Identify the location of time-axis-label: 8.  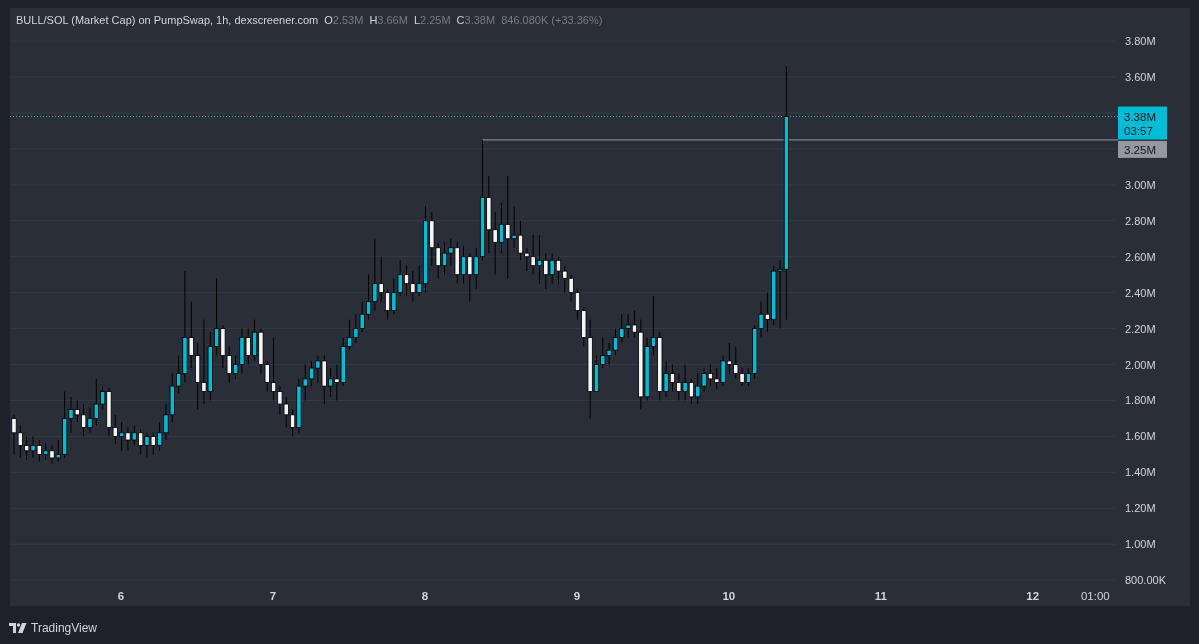
(425, 596).